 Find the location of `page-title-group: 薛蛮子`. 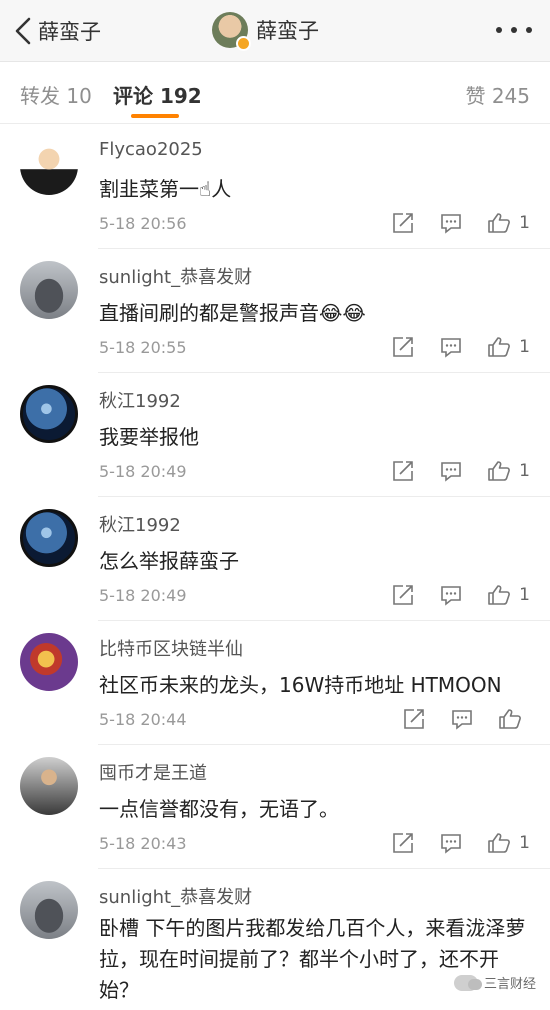

page-title-group: 薛蛮子 is located at coordinates (265, 31).